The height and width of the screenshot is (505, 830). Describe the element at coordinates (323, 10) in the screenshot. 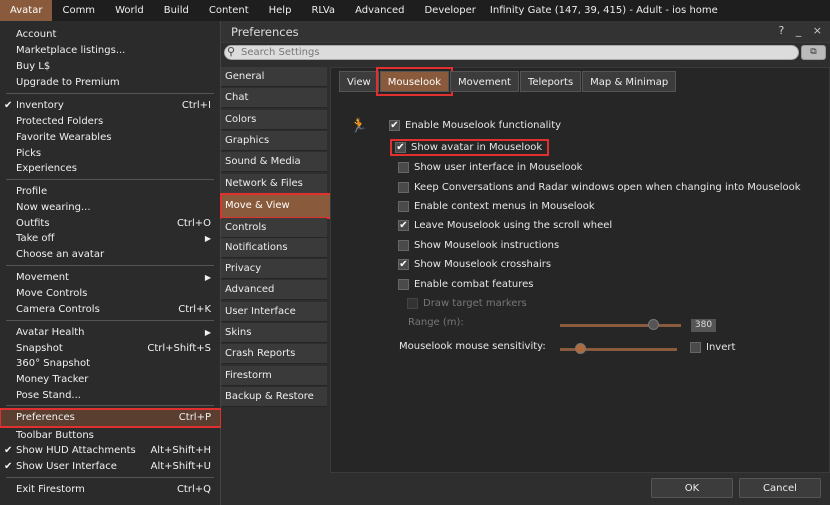

I see `menu-rlva: RLVa` at that location.